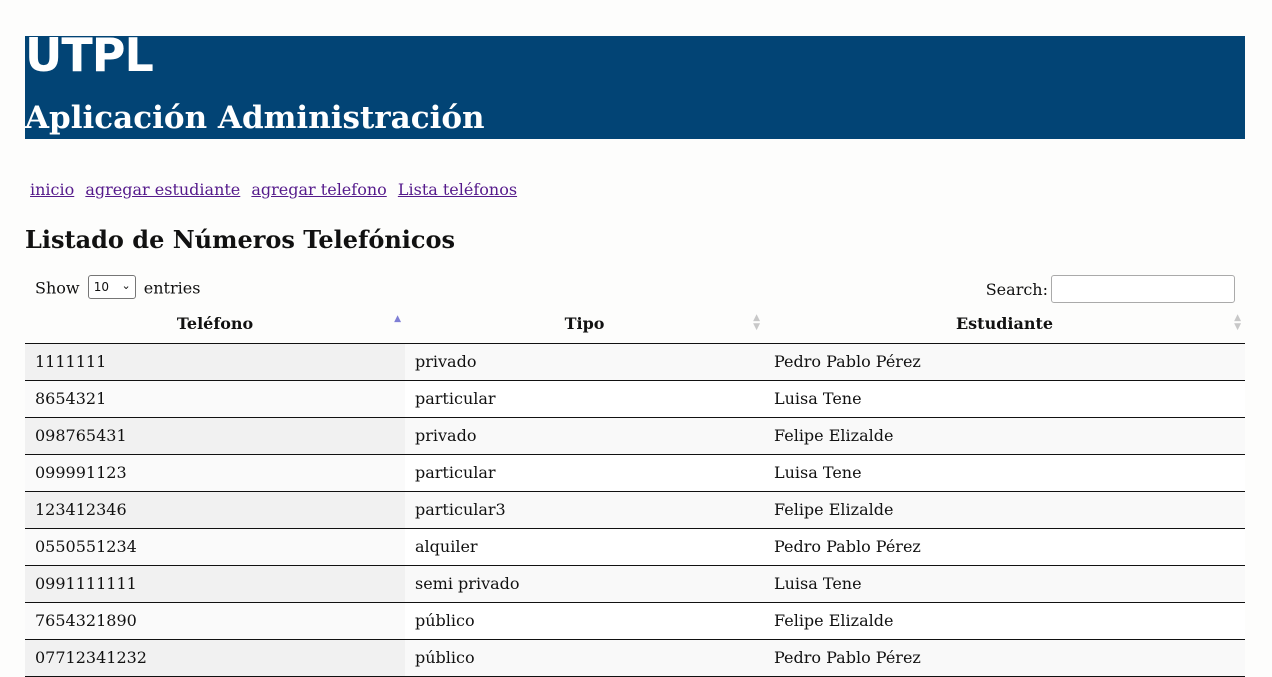 The height and width of the screenshot is (677, 1272). Describe the element at coordinates (215, 362) in the screenshot. I see `cell-telefono: 1111111` at that location.